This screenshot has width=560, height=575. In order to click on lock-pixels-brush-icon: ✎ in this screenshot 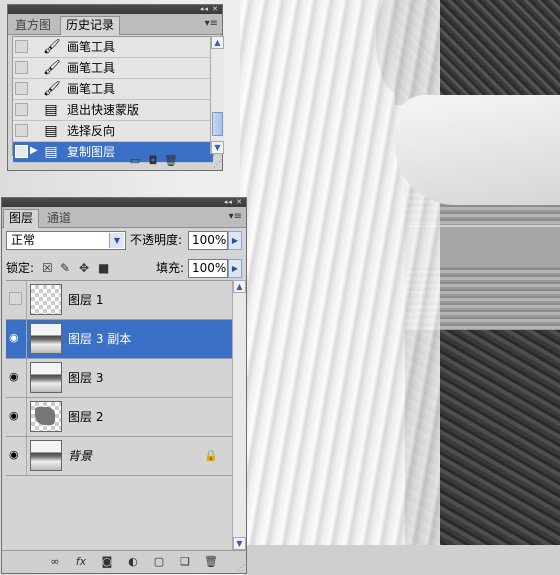, I will do `click(65, 268)`.